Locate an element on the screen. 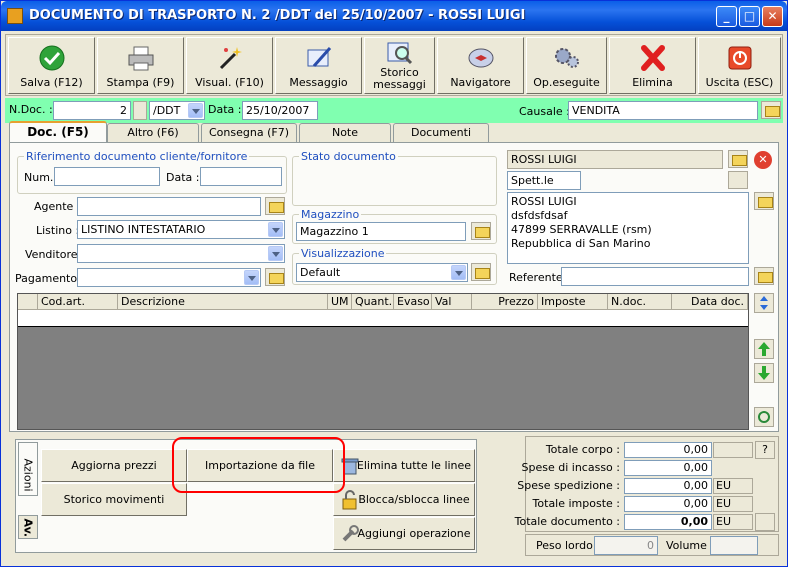 The height and width of the screenshot is (567, 788). wand-icon is located at coordinates (230, 58).